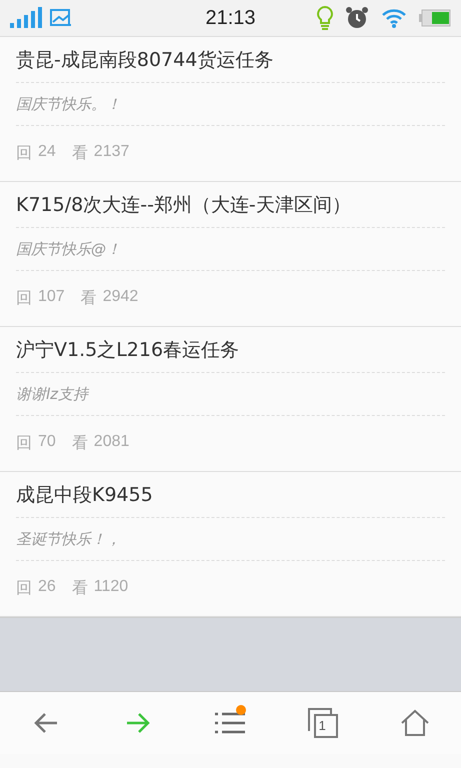  I want to click on forward-arrow-icon, so click(138, 723).